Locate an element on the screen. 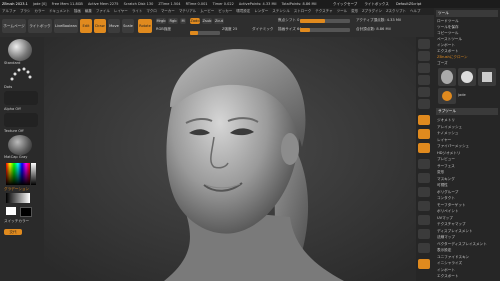 This screenshot has width=500, height=281. tool-thumb-star is located at coordinates (447, 96).